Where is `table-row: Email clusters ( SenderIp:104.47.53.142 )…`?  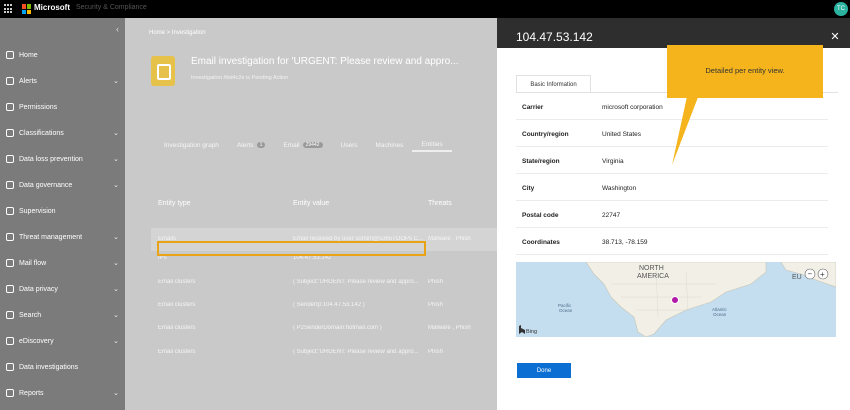
table-row: Email clusters ( SenderIp:104.47.53.142 )… is located at coordinates (324, 305).